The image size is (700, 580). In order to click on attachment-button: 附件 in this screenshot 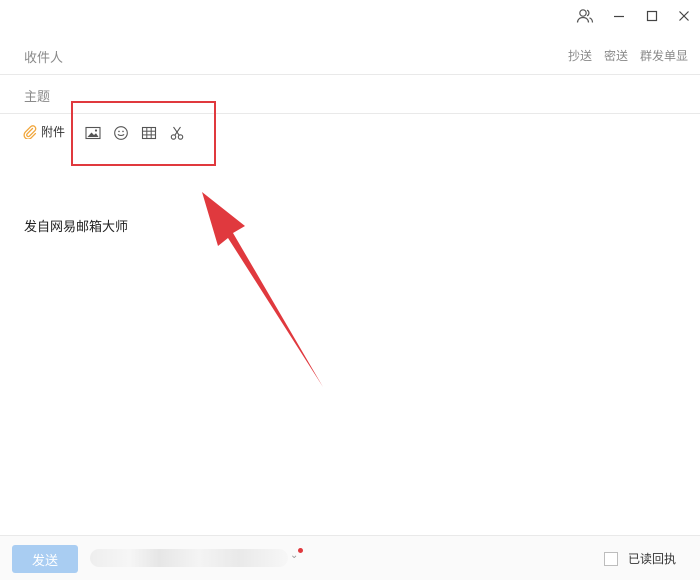, I will do `click(44, 131)`.